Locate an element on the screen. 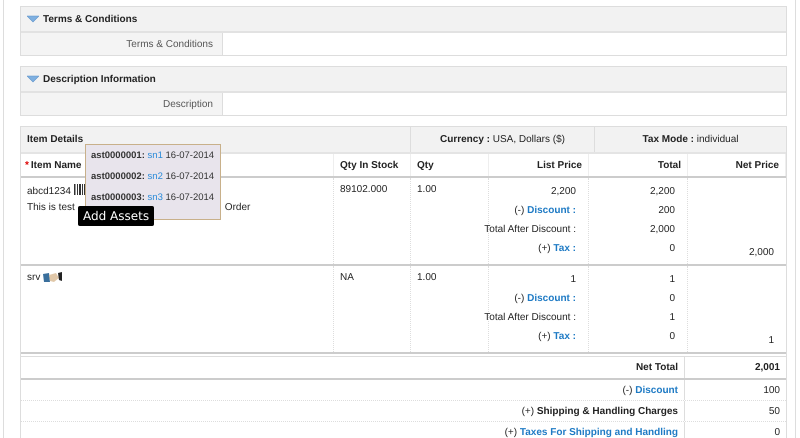  summary-value: 50 is located at coordinates (774, 411).